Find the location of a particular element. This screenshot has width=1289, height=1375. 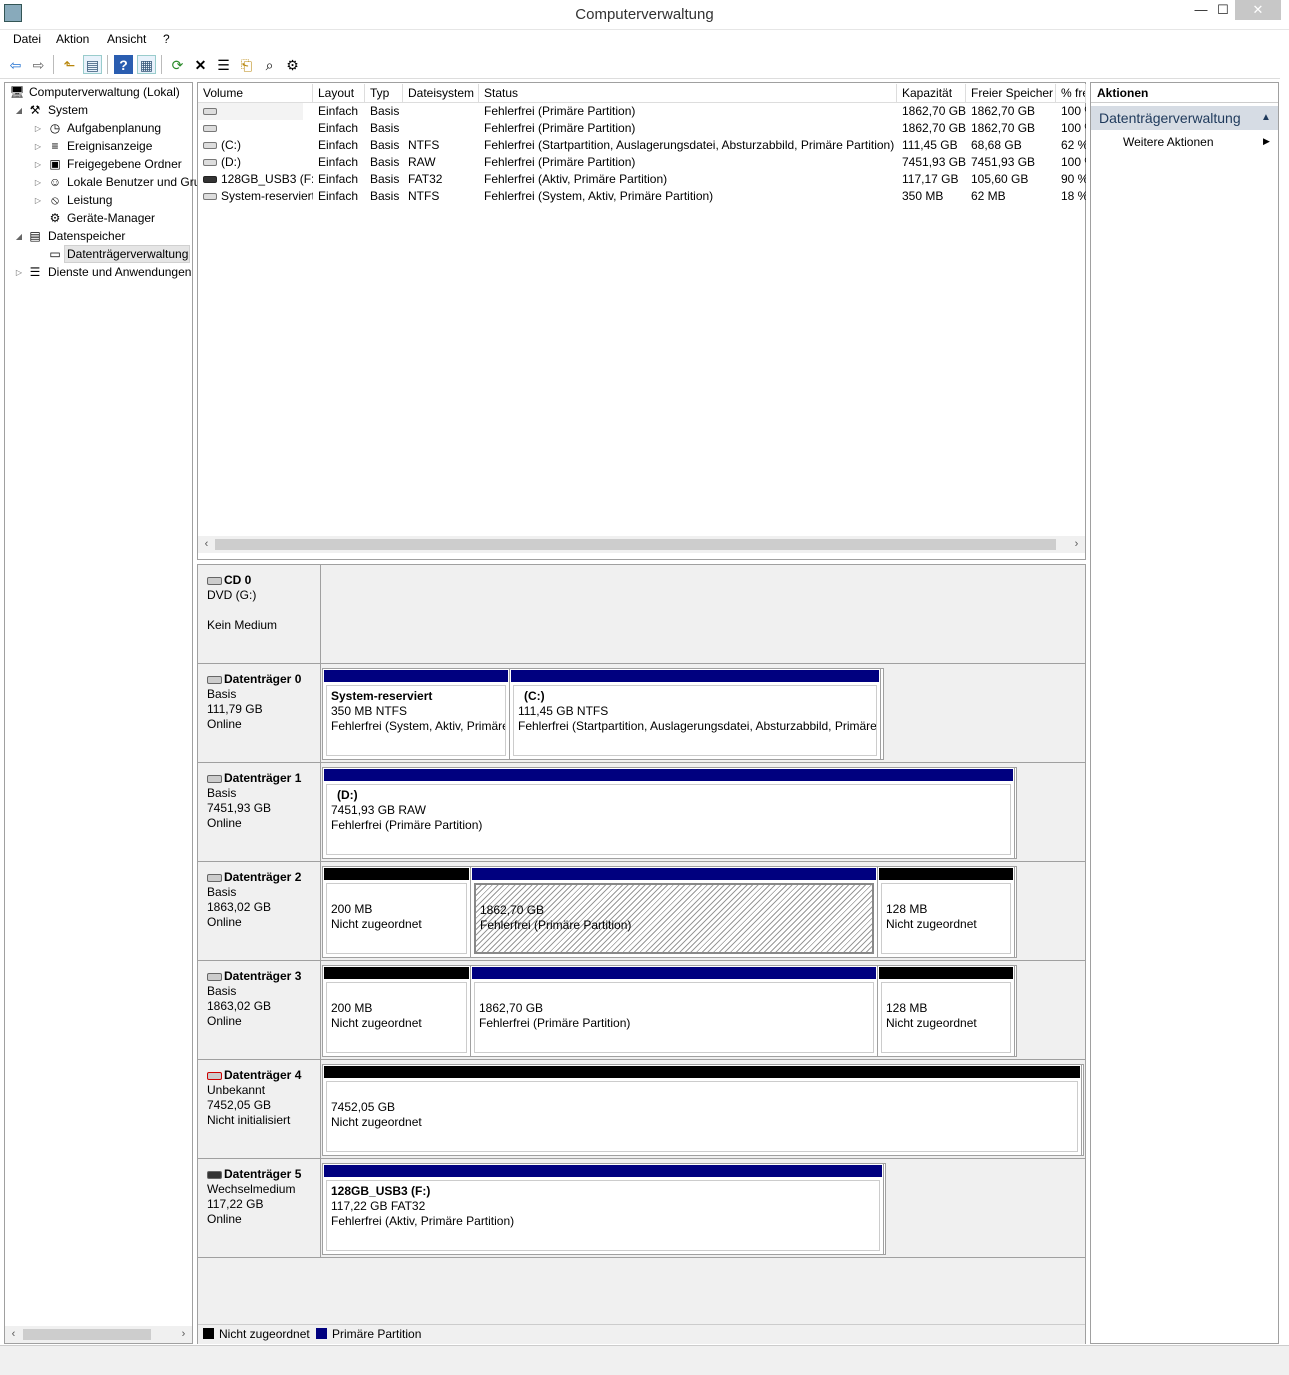

menu-ansicht: Ansicht is located at coordinates (126, 39).